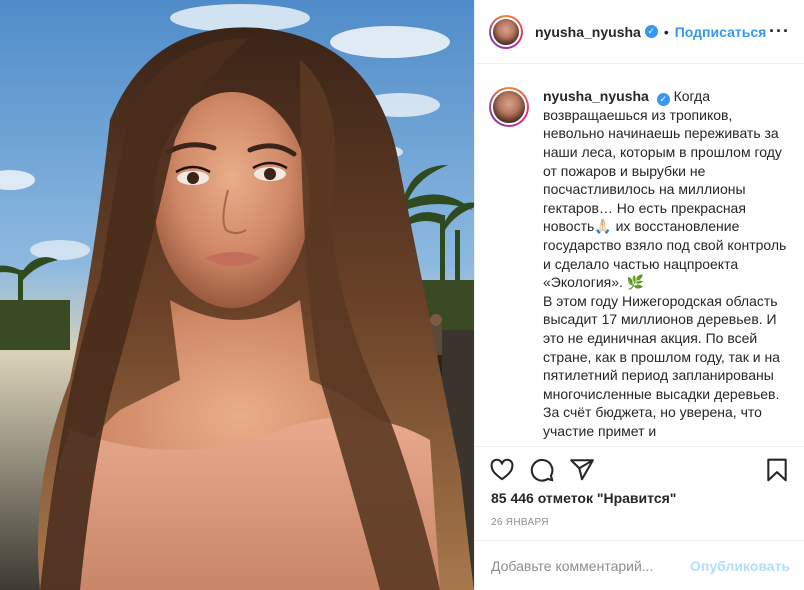  Describe the element at coordinates (779, 31) in the screenshot. I see `more-options-icon: ···` at that location.